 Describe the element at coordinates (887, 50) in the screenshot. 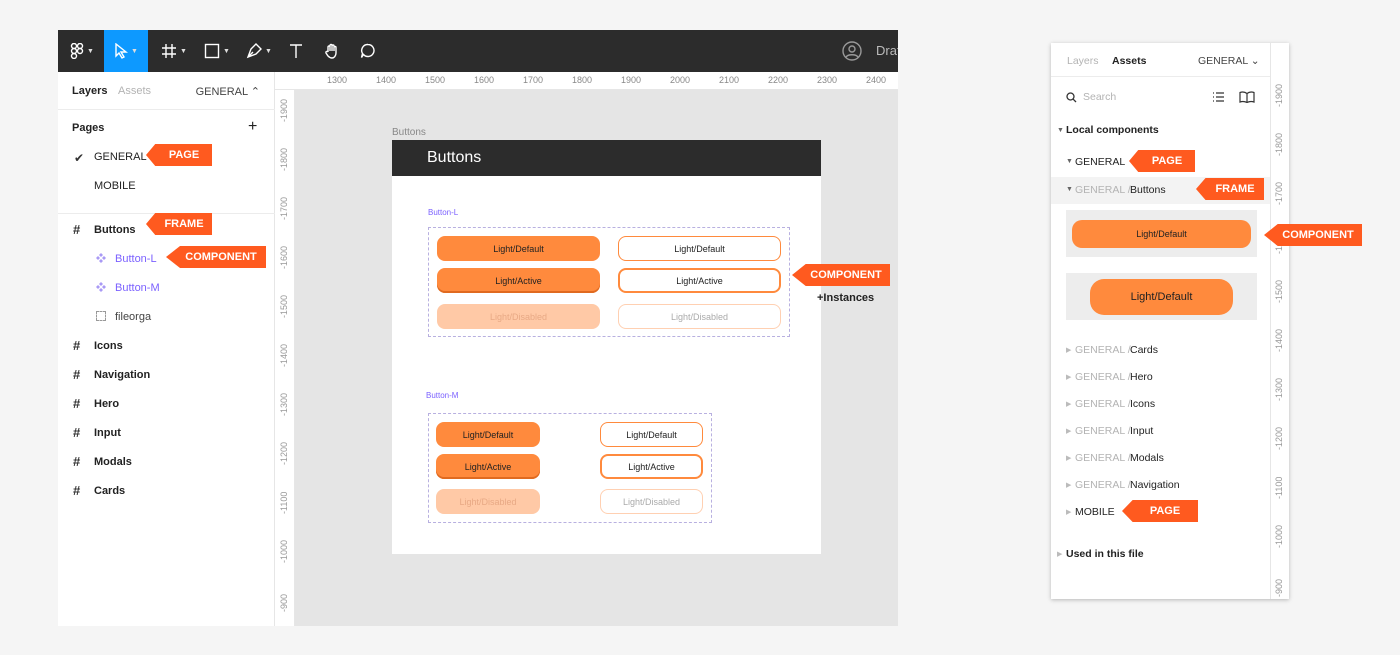

I see `file-title: Draf` at that location.